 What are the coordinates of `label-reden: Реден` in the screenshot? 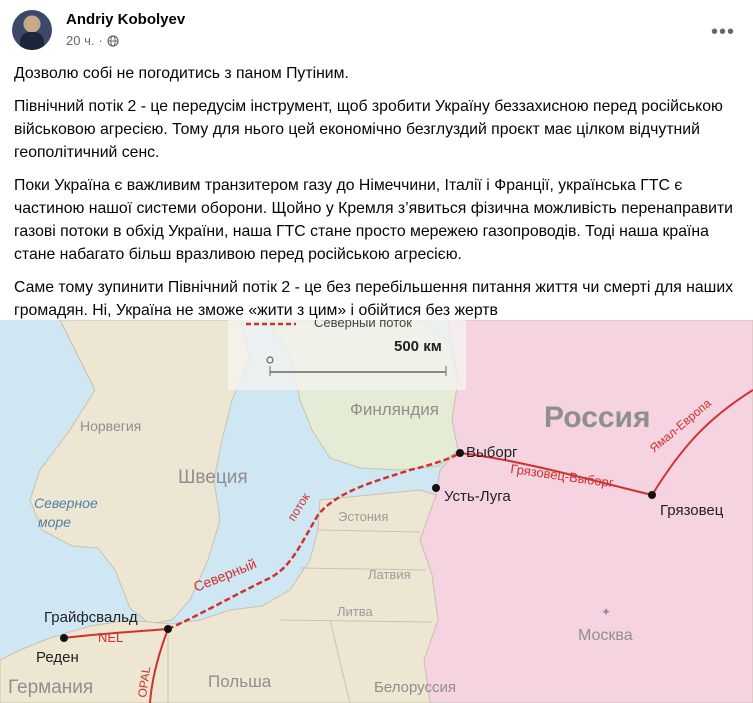 It's located at (57, 657).